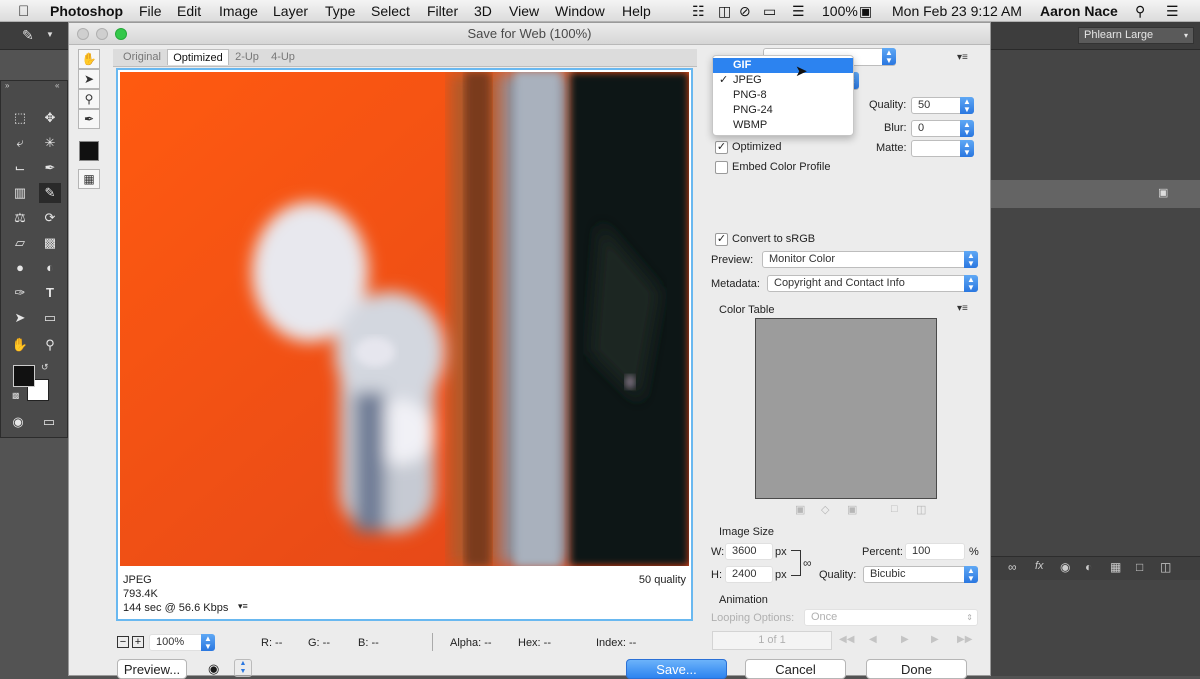 This screenshot has width=1200, height=679. Describe the element at coordinates (964, 639) in the screenshot. I see `last-frame-icon: ▶▶` at that location.